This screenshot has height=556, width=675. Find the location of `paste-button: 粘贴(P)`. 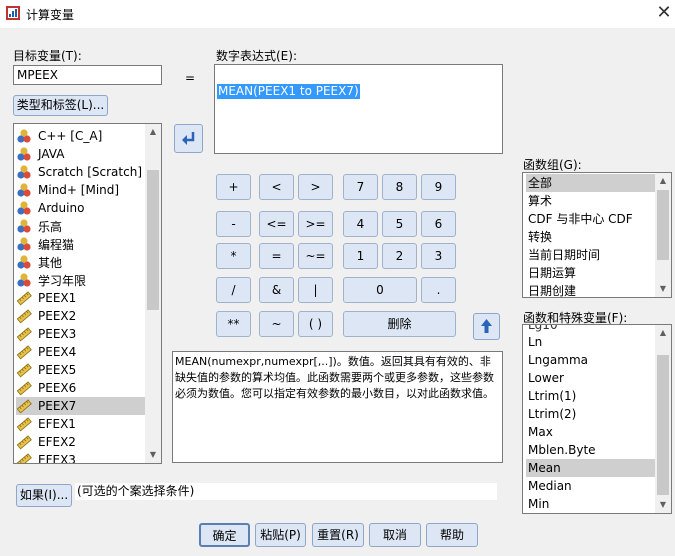

paste-button: 粘贴(P) is located at coordinates (280, 535).